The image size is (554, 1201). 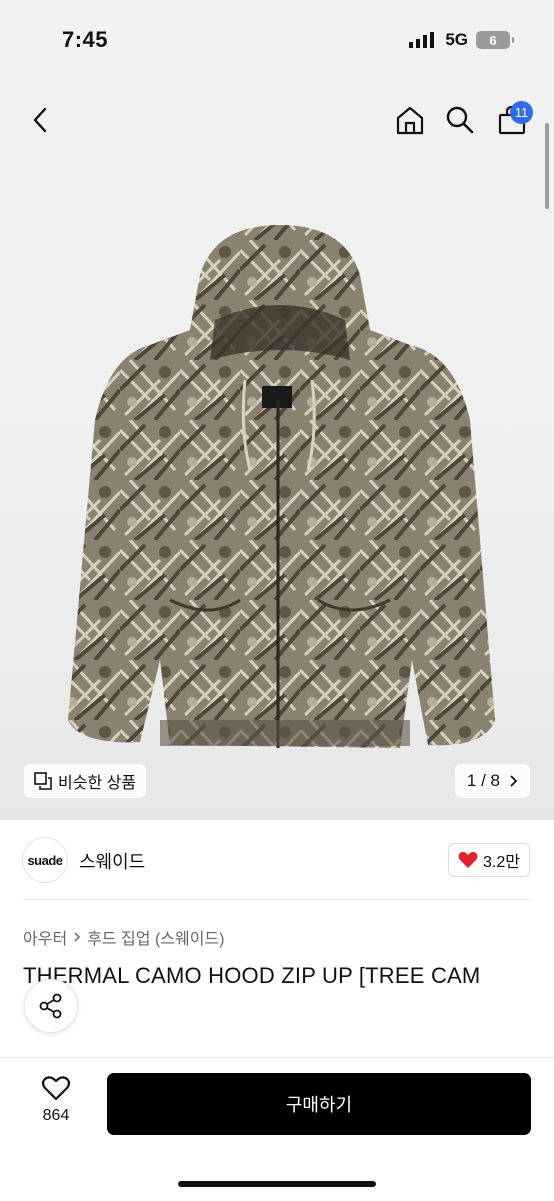 What do you see at coordinates (277, 1184) in the screenshot?
I see `home-indicator` at bounding box center [277, 1184].